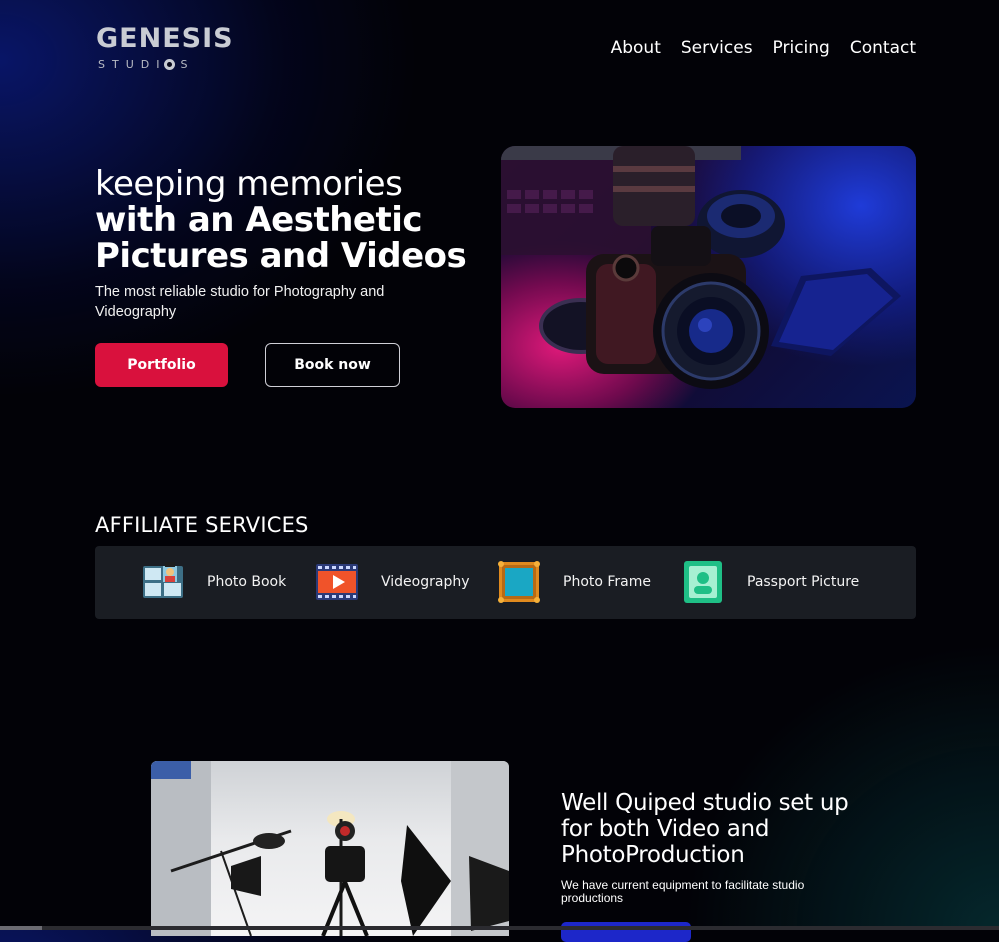 The width and height of the screenshot is (999, 942). Describe the element at coordinates (170, 220) in the screenshot. I see `hero-title-prefix: with an` at that location.